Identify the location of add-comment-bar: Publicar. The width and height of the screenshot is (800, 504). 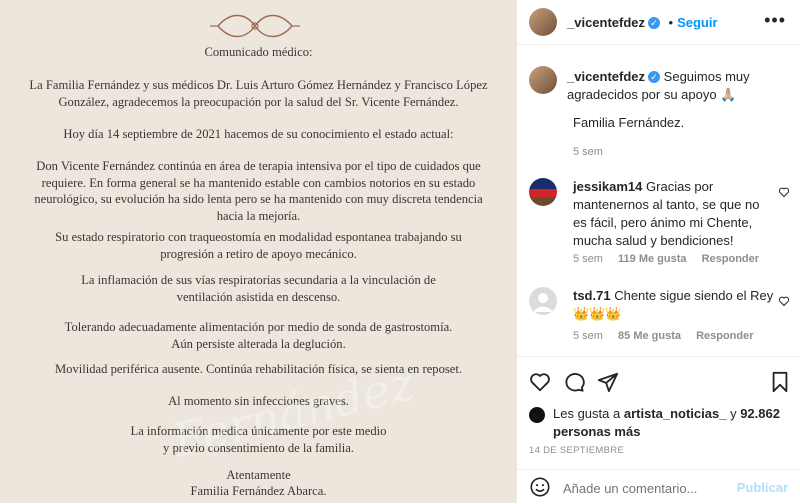
(658, 486).